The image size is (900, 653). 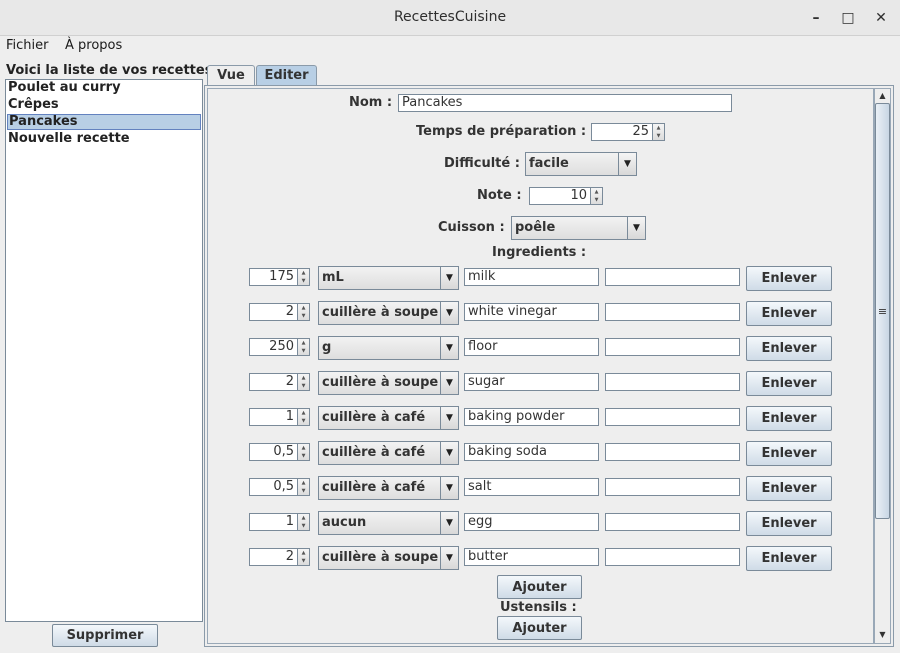 I want to click on ingredient-unit-combo: g ▼, so click(x=388, y=348).